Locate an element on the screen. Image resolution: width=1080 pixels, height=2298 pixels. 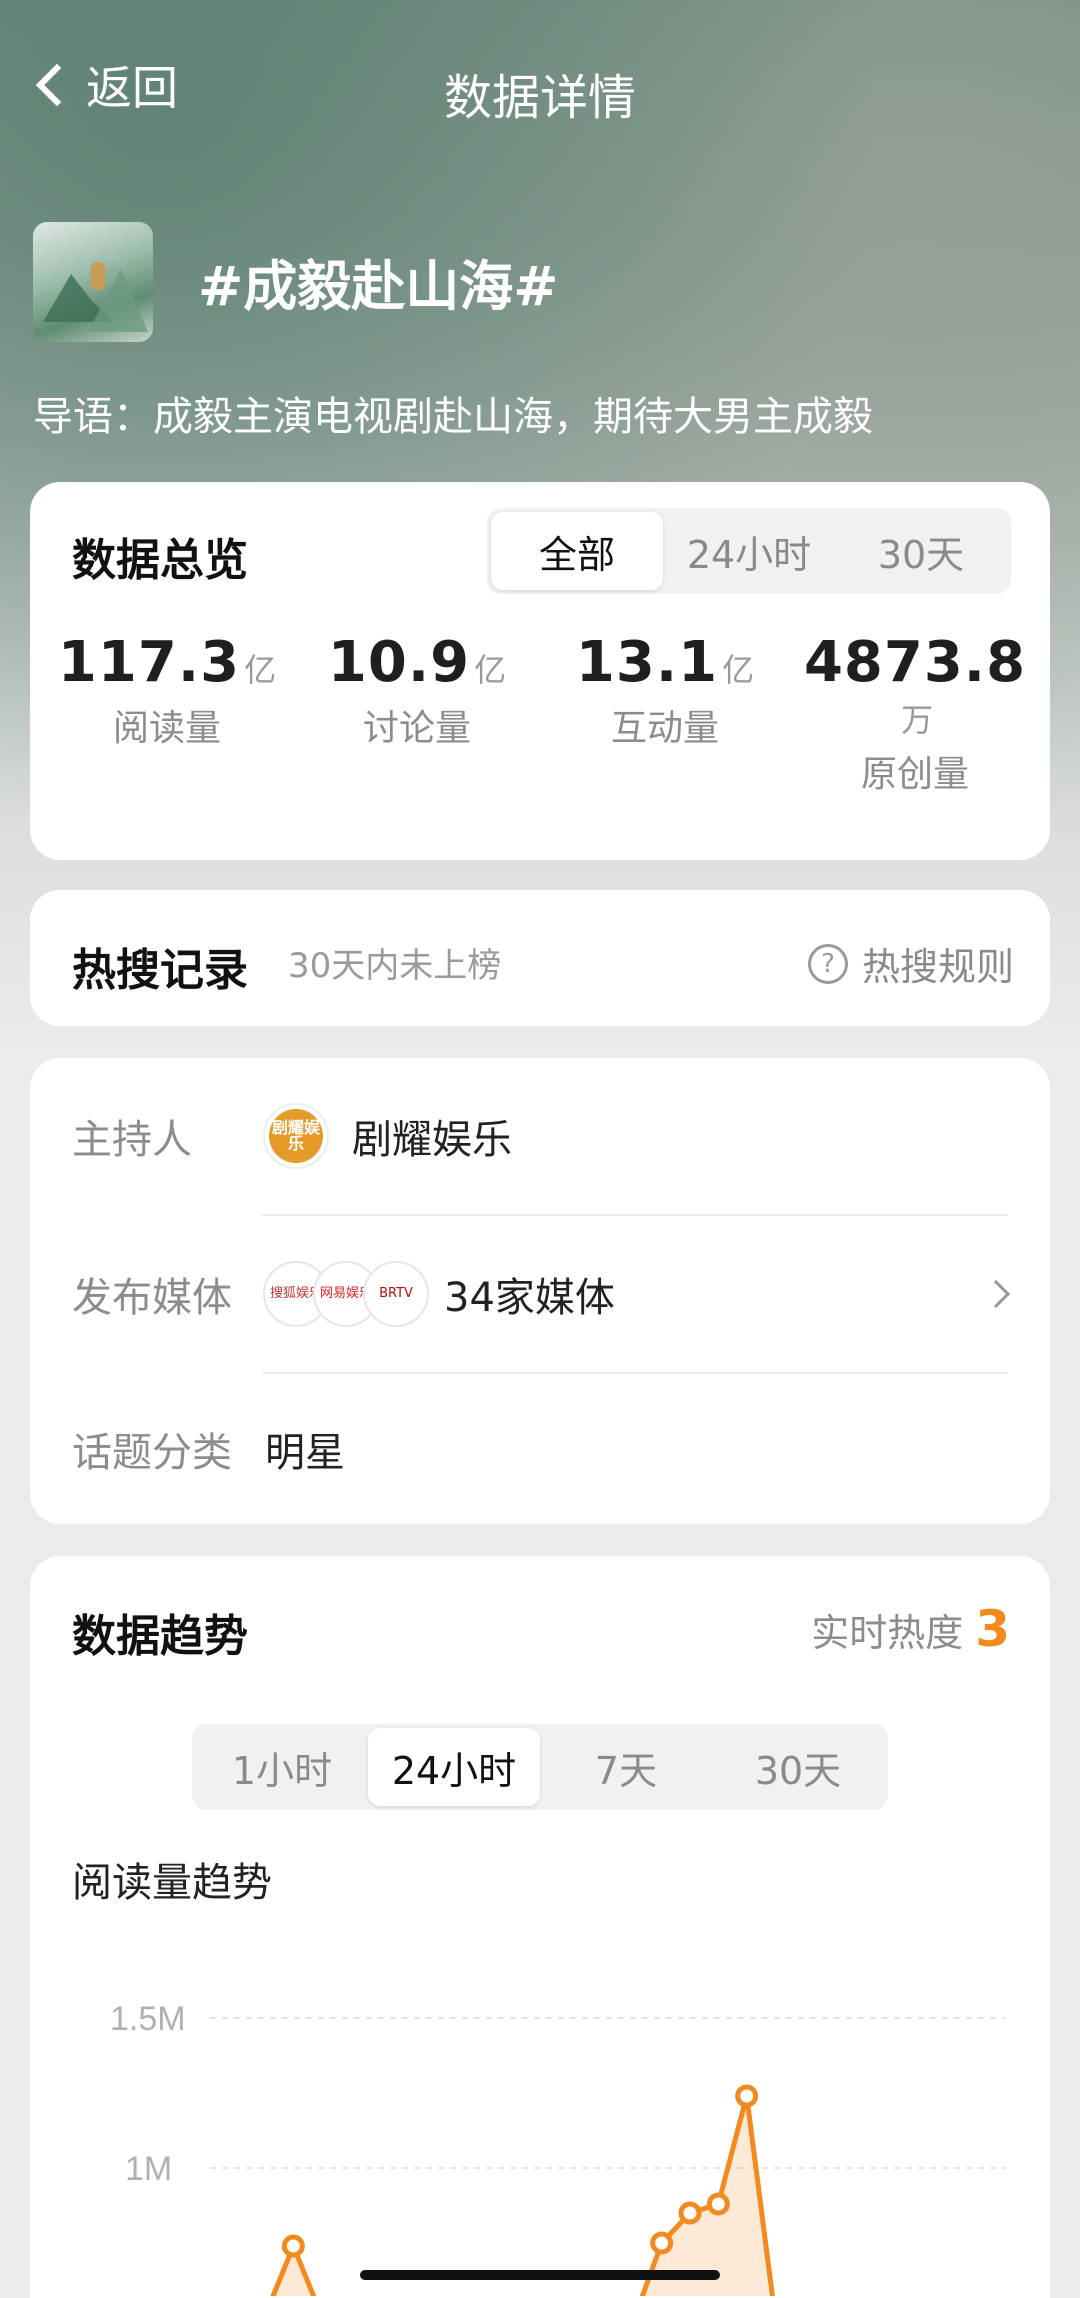
stat-value: 10.9 is located at coordinates (399, 662).